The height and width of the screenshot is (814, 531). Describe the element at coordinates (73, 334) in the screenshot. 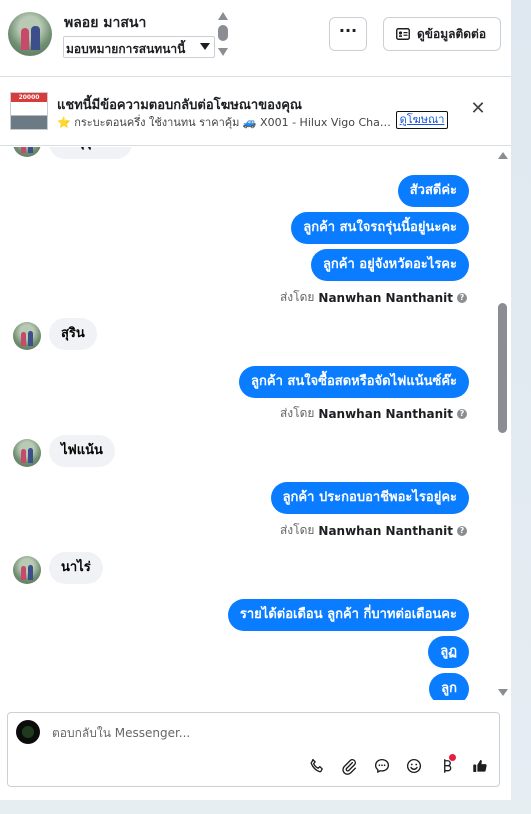

I see `message-bubble-incoming: สุริน` at that location.